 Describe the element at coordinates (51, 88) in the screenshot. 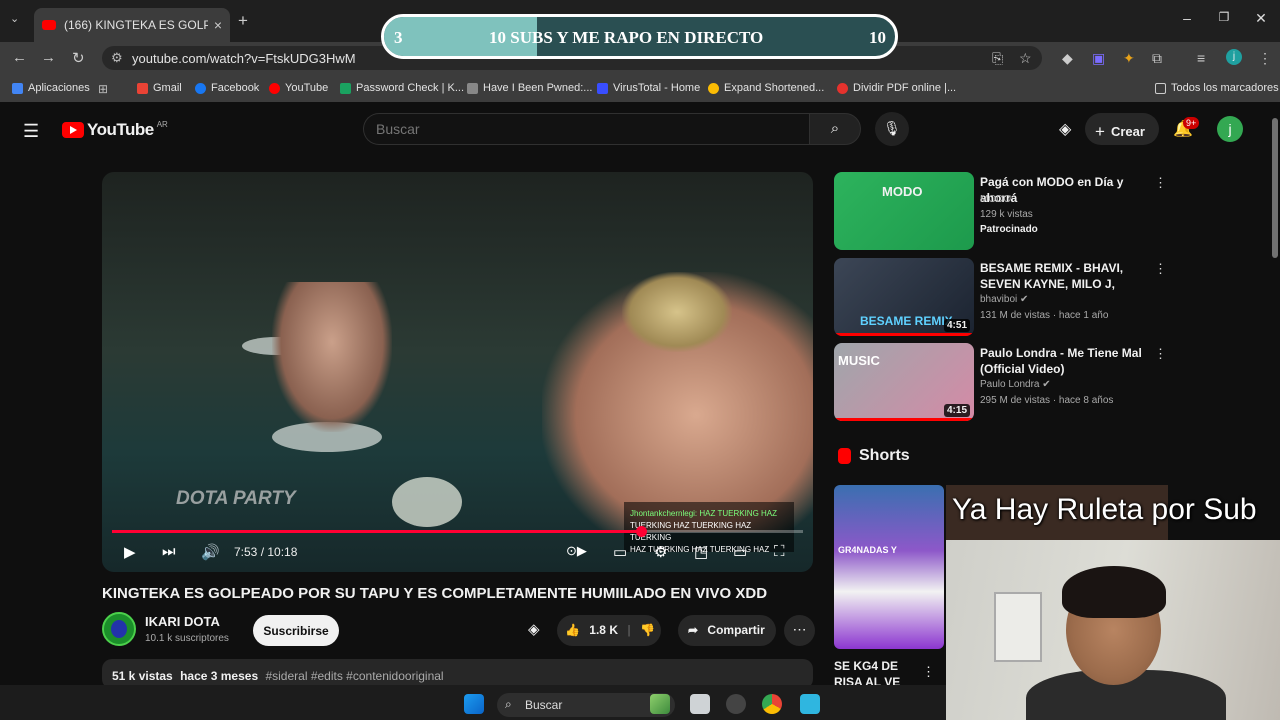

I see `bookmark-apps: Aplicaciones` at that location.